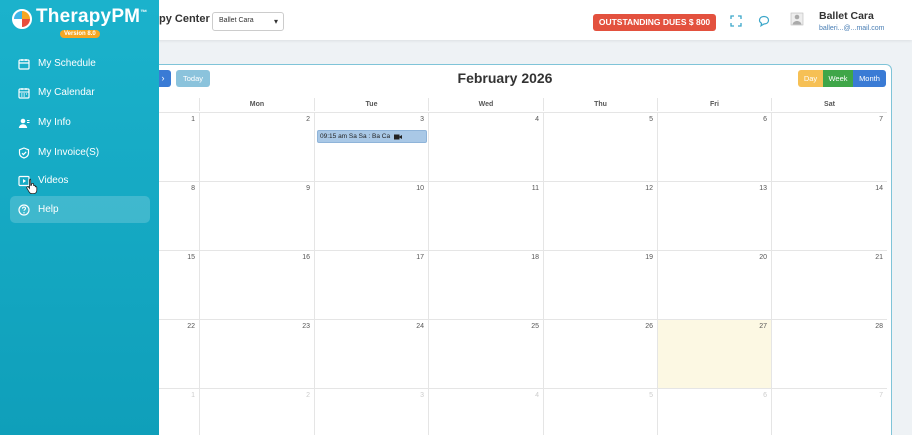 The width and height of the screenshot is (912, 435). I want to click on center-name: py Center, so click(184, 19).